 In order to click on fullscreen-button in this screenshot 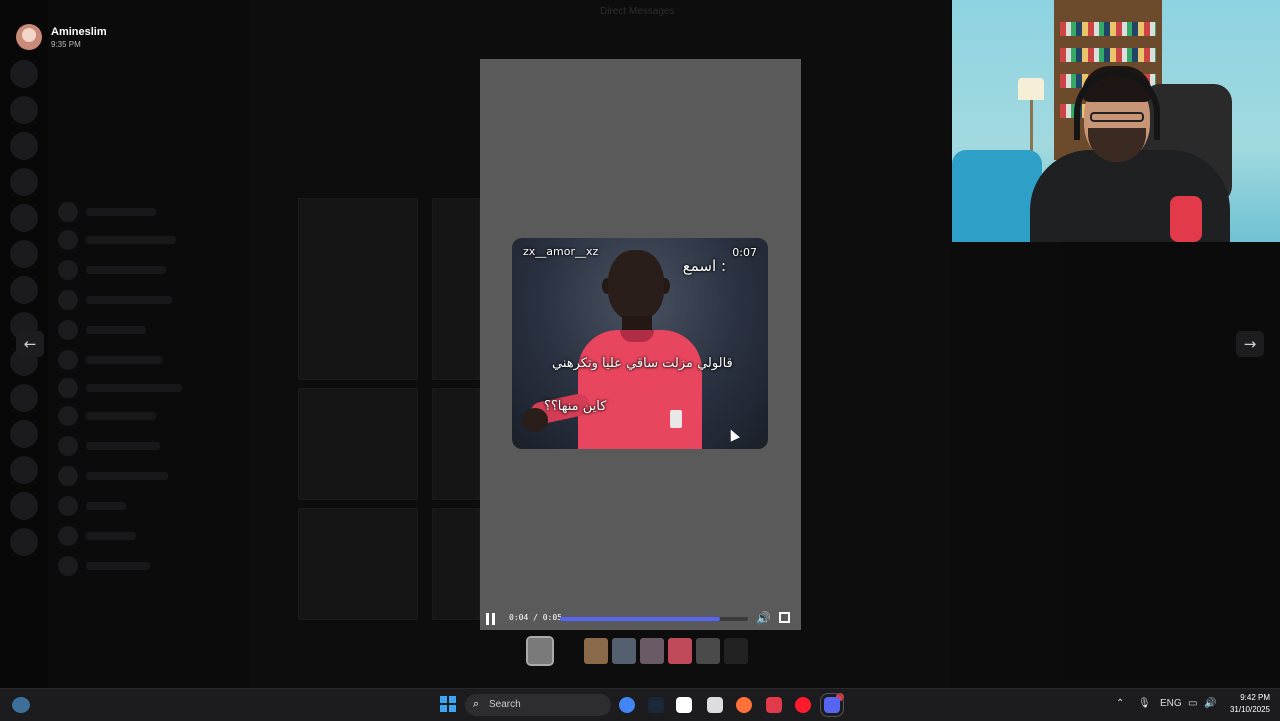, I will do `click(784, 617)`.